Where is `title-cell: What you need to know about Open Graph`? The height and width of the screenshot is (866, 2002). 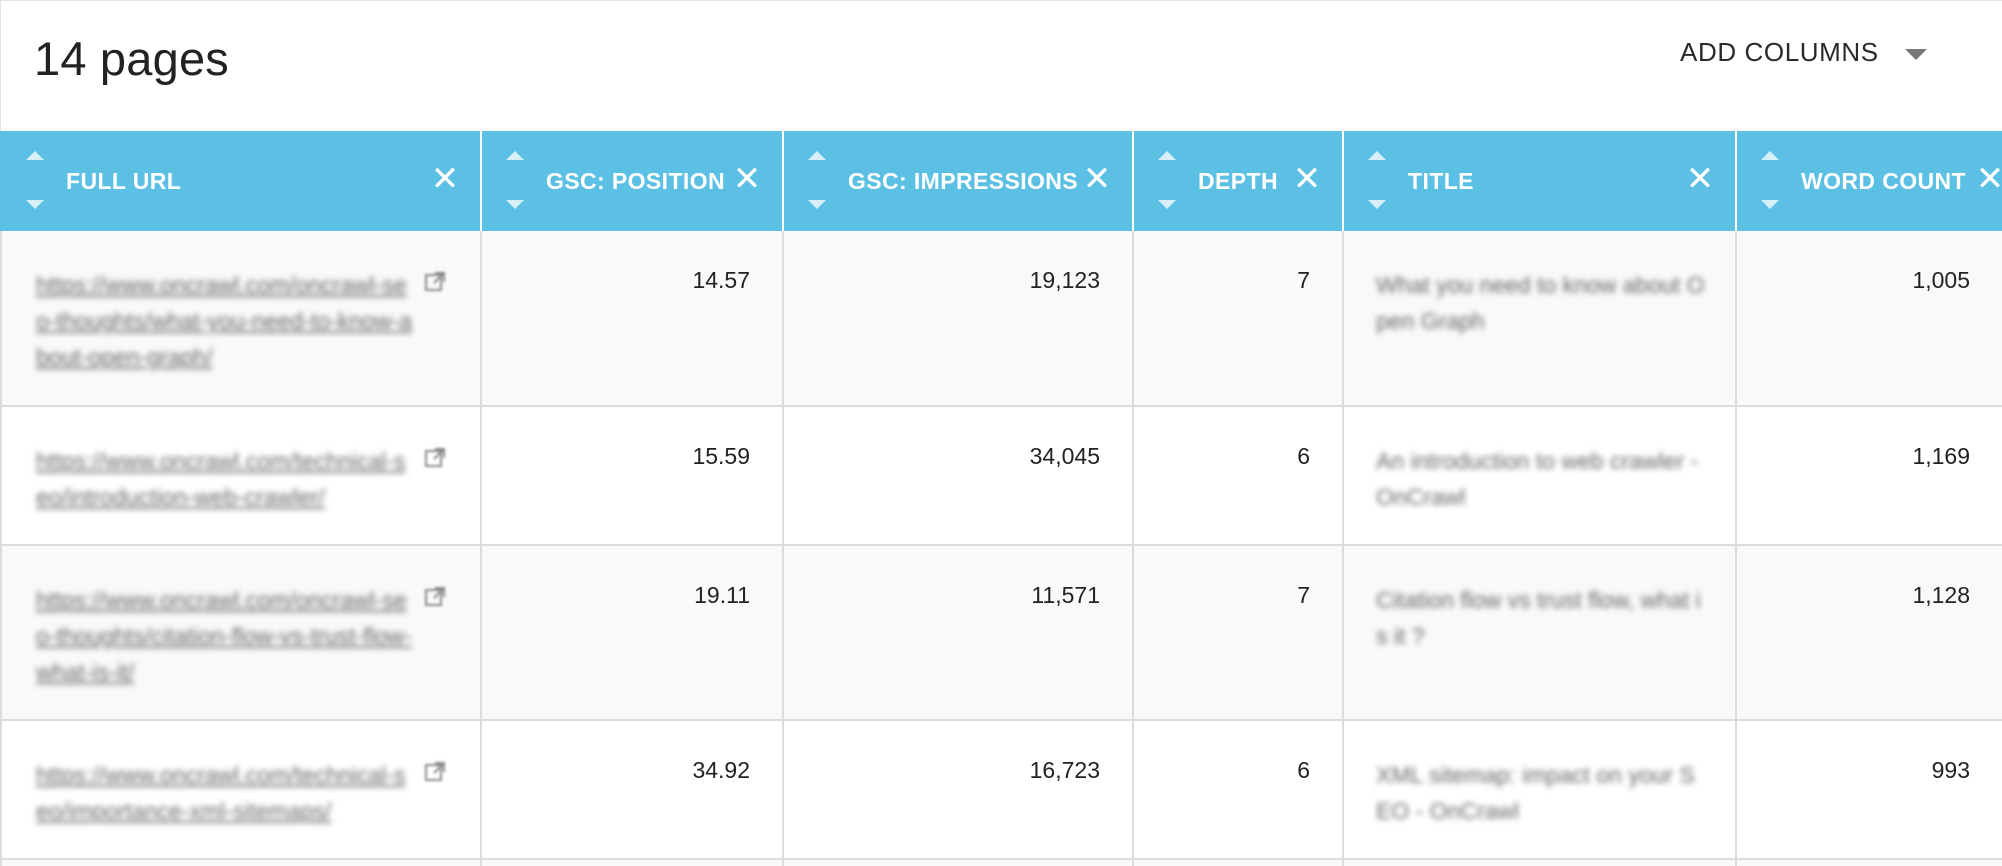
title-cell: What you need to know about Open Graph is located at coordinates (1539, 319).